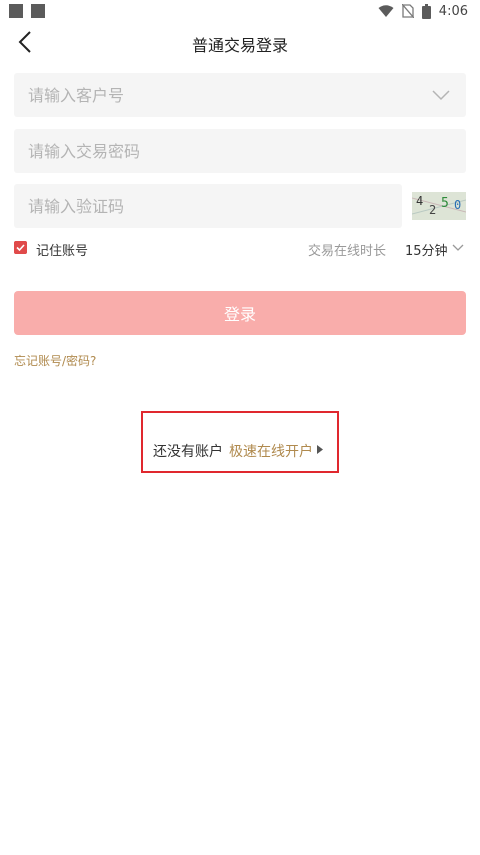  I want to click on customer-number-input, so click(240, 95).